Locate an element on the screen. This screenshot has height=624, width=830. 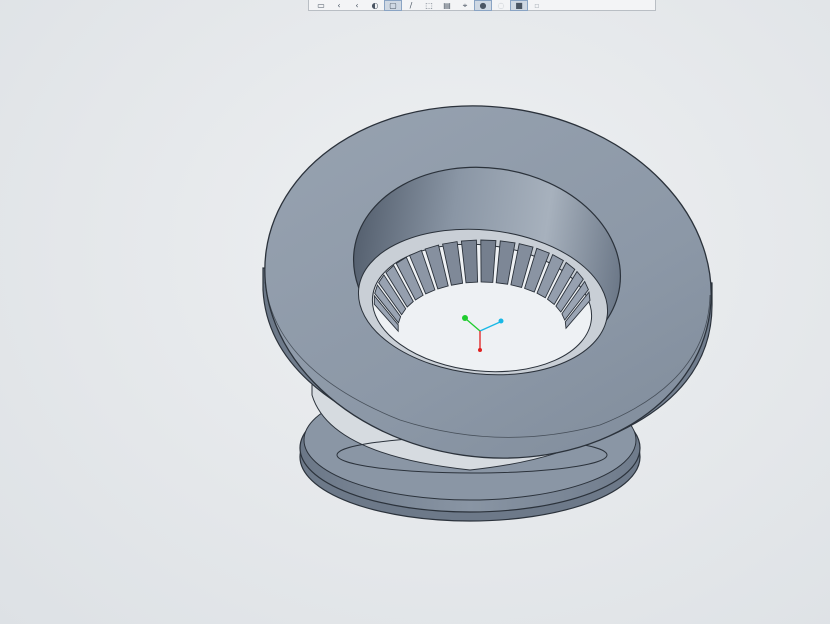
y-axis-marker is located at coordinates (465, 318).